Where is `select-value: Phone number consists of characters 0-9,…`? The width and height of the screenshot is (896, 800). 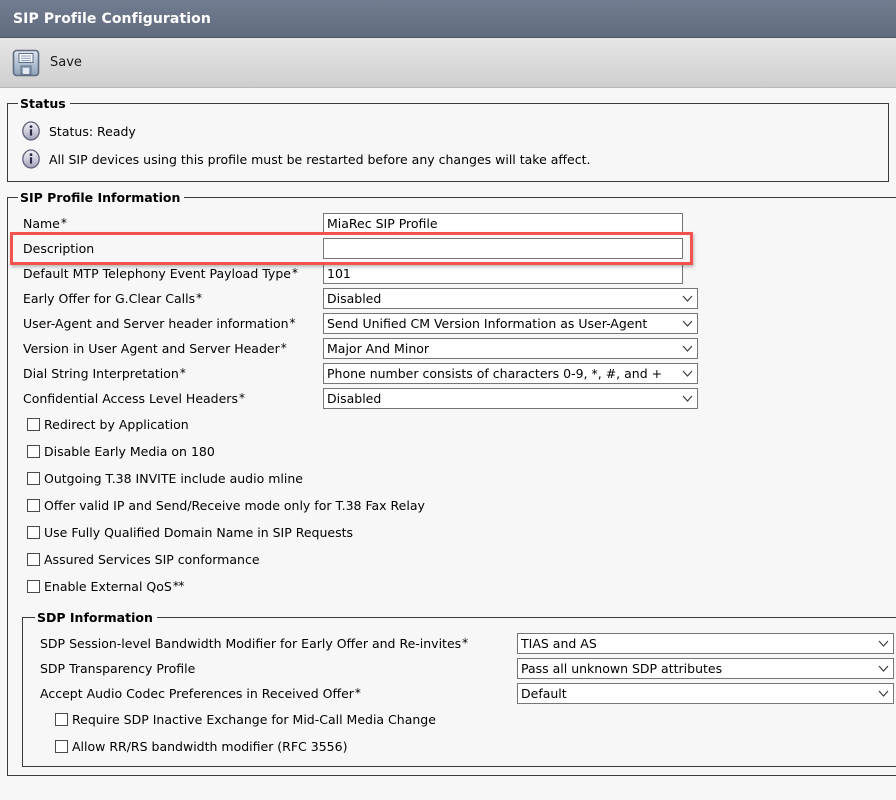 select-value: Phone number consists of characters 0-9,… is located at coordinates (495, 373).